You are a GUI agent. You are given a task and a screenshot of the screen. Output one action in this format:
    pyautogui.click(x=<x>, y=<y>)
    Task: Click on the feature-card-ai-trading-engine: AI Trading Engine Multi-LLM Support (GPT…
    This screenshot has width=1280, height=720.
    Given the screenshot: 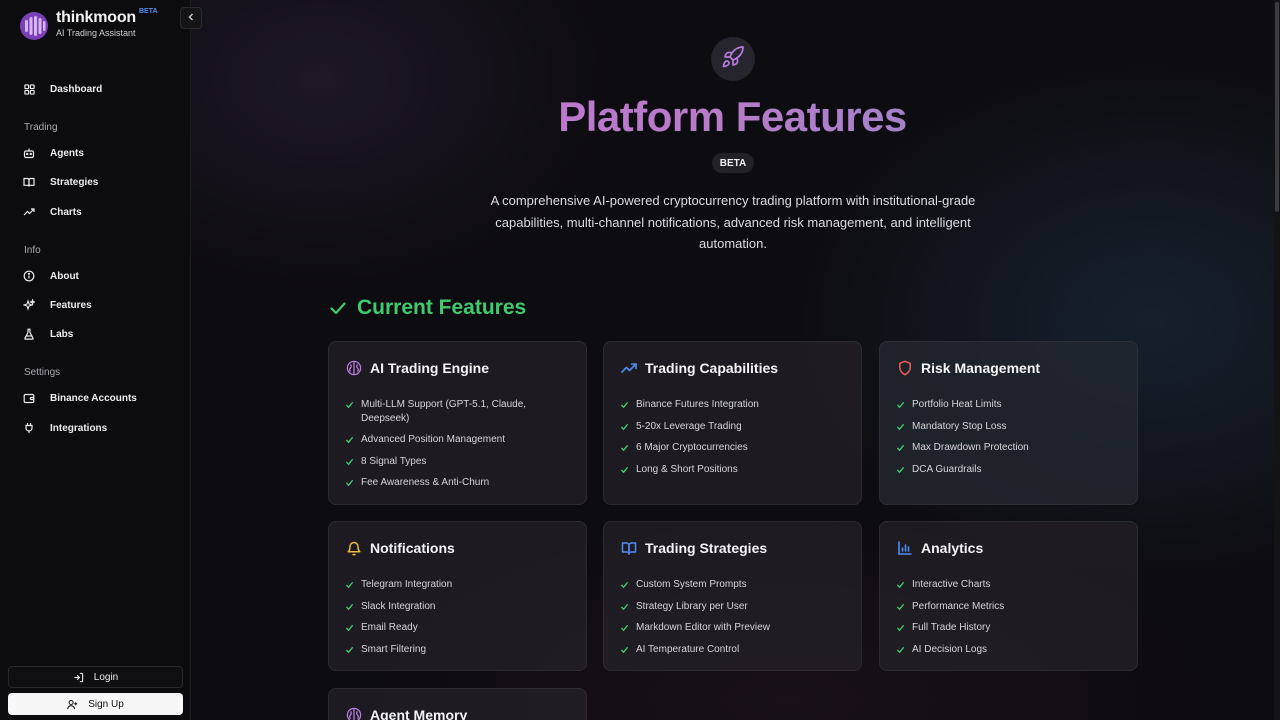 What is the action you would take?
    pyautogui.click(x=457, y=423)
    